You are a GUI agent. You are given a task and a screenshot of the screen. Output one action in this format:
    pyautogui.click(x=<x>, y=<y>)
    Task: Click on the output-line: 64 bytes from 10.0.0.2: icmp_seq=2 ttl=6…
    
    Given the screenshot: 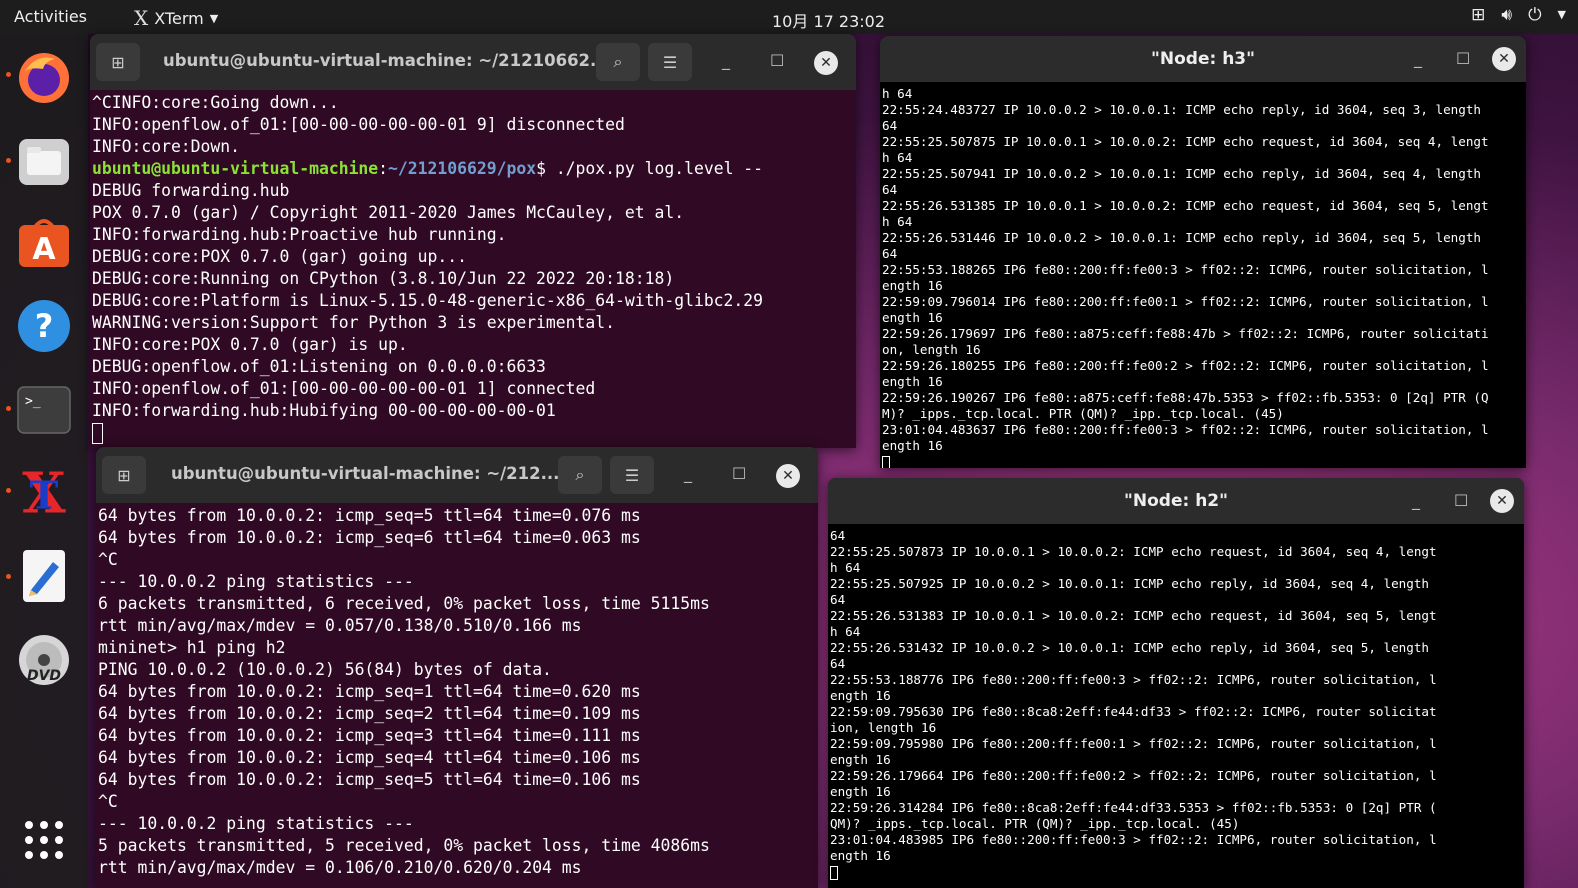 What is the action you would take?
    pyautogui.click(x=369, y=713)
    